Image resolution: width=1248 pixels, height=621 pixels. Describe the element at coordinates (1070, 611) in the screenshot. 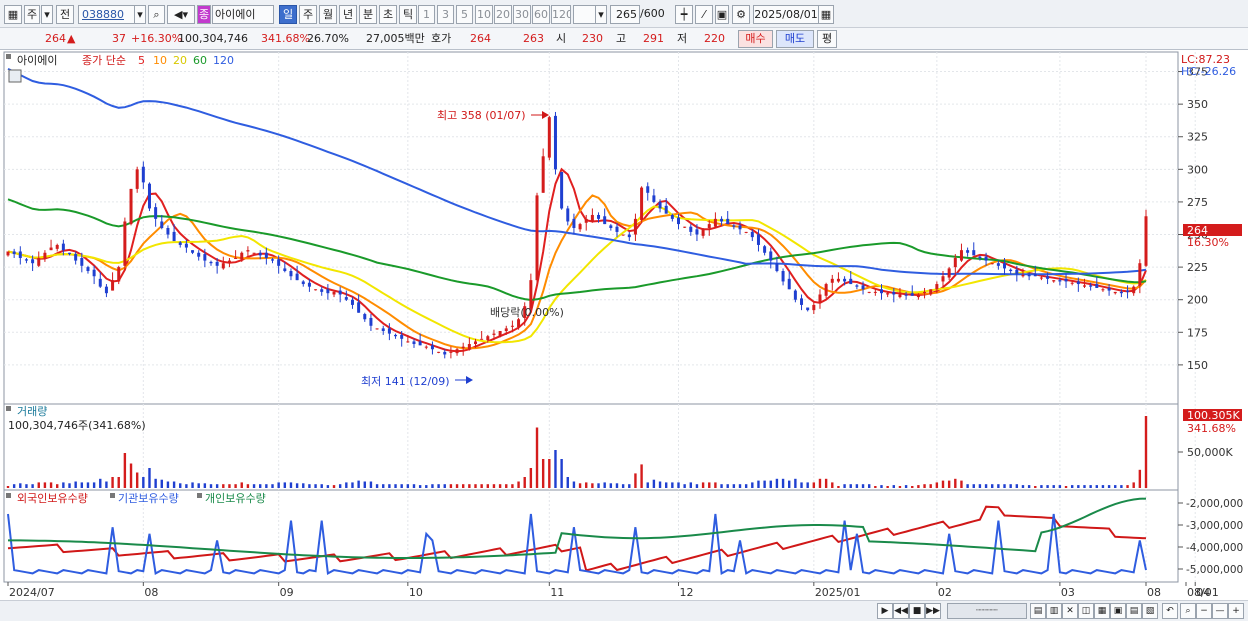

I see `crosshair-icon: ✕` at that location.